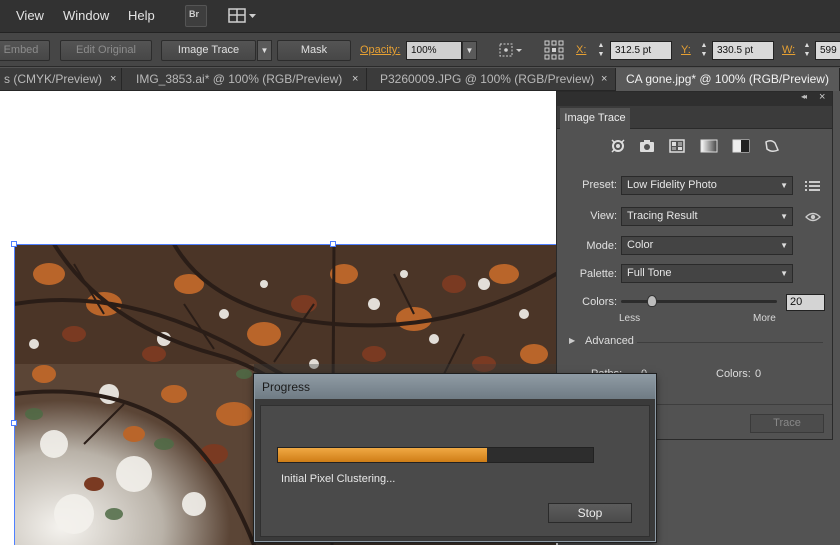  Describe the element at coordinates (581, 50) in the screenshot. I see `x-label: X:` at that location.